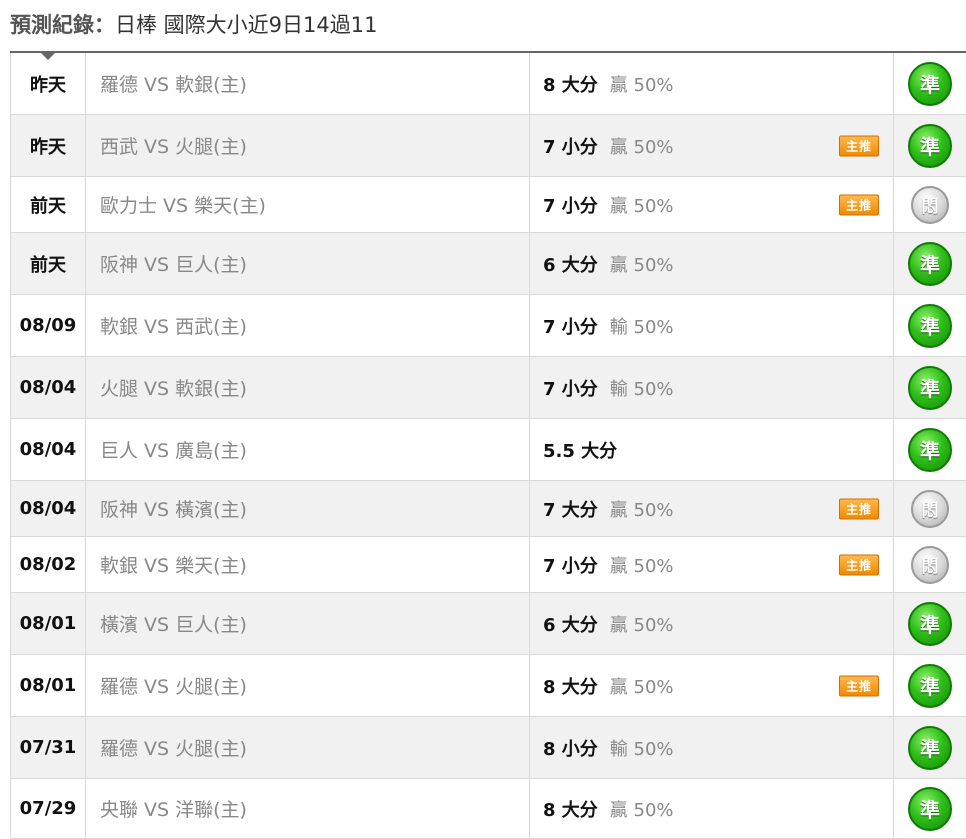 This screenshot has width=966, height=839. I want to click on page-header: 預測紀錄：日棒 國際大小近9日14過11, so click(483, 30).